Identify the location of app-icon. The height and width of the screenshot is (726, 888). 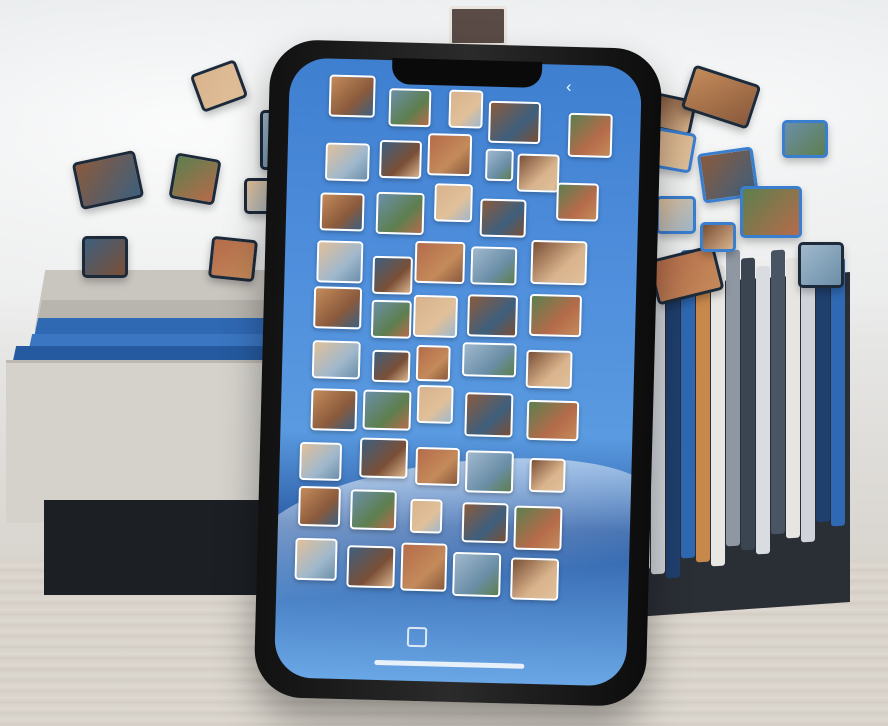
(417, 637).